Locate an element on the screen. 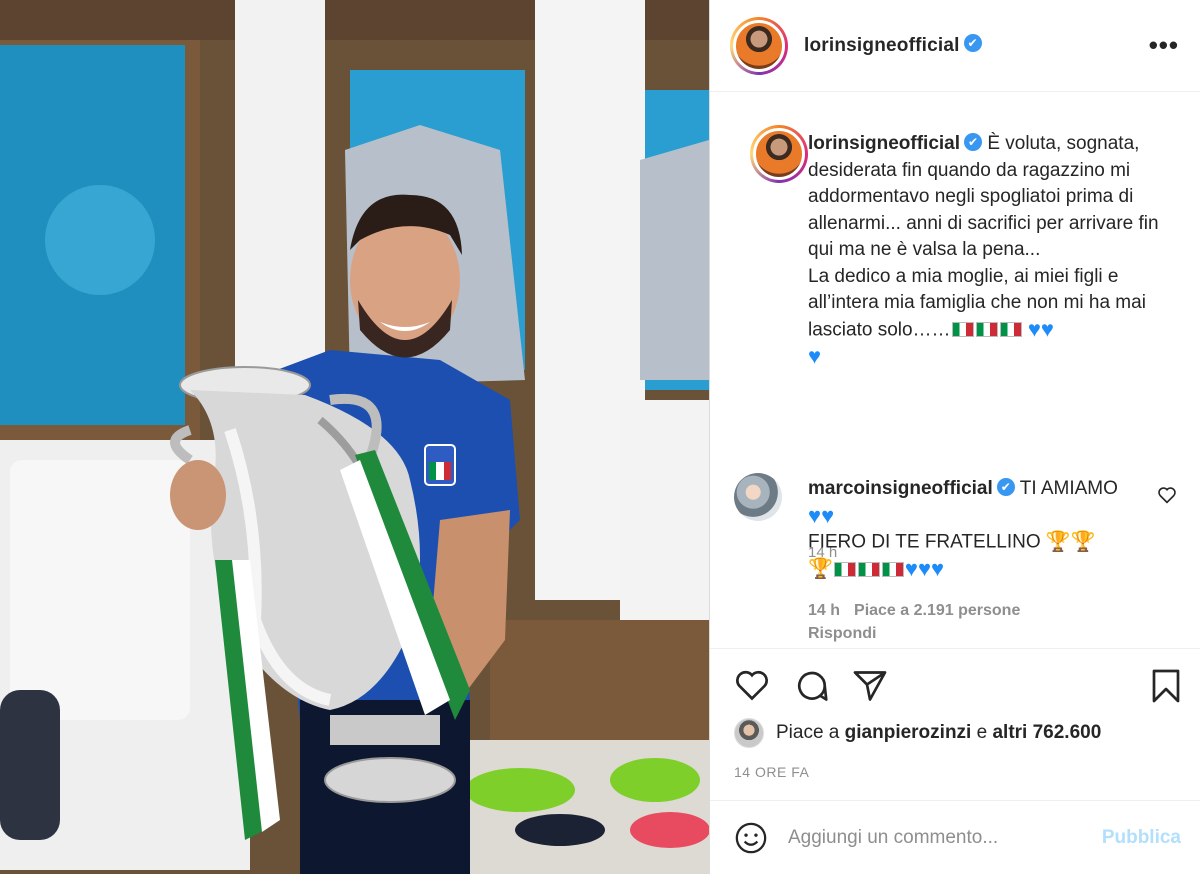 The height and width of the screenshot is (874, 1200). publish-button: Pubblica is located at coordinates (1141, 838).